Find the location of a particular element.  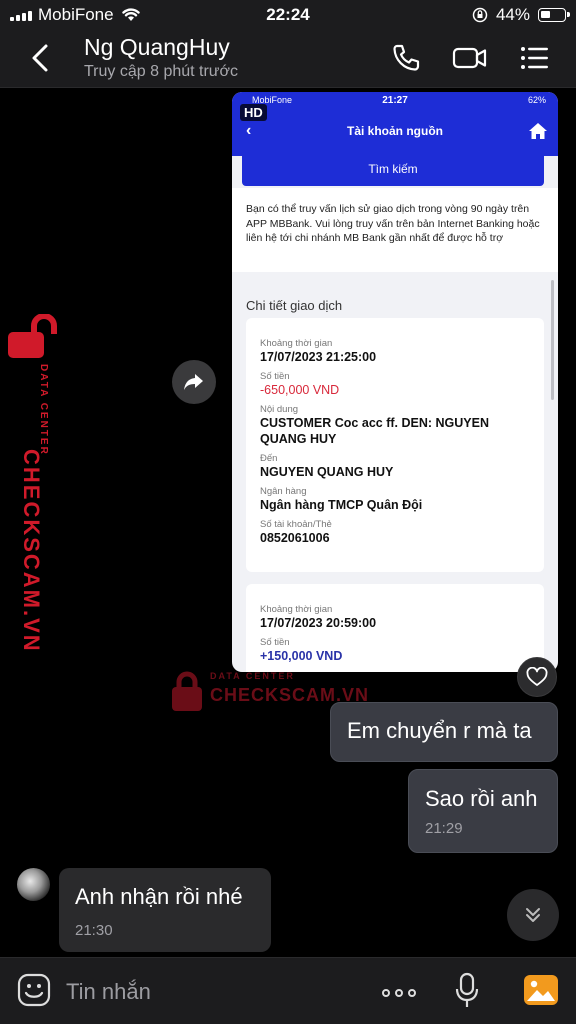

status-bar: MobiFone 22:24 44% is located at coordinates (288, 15).